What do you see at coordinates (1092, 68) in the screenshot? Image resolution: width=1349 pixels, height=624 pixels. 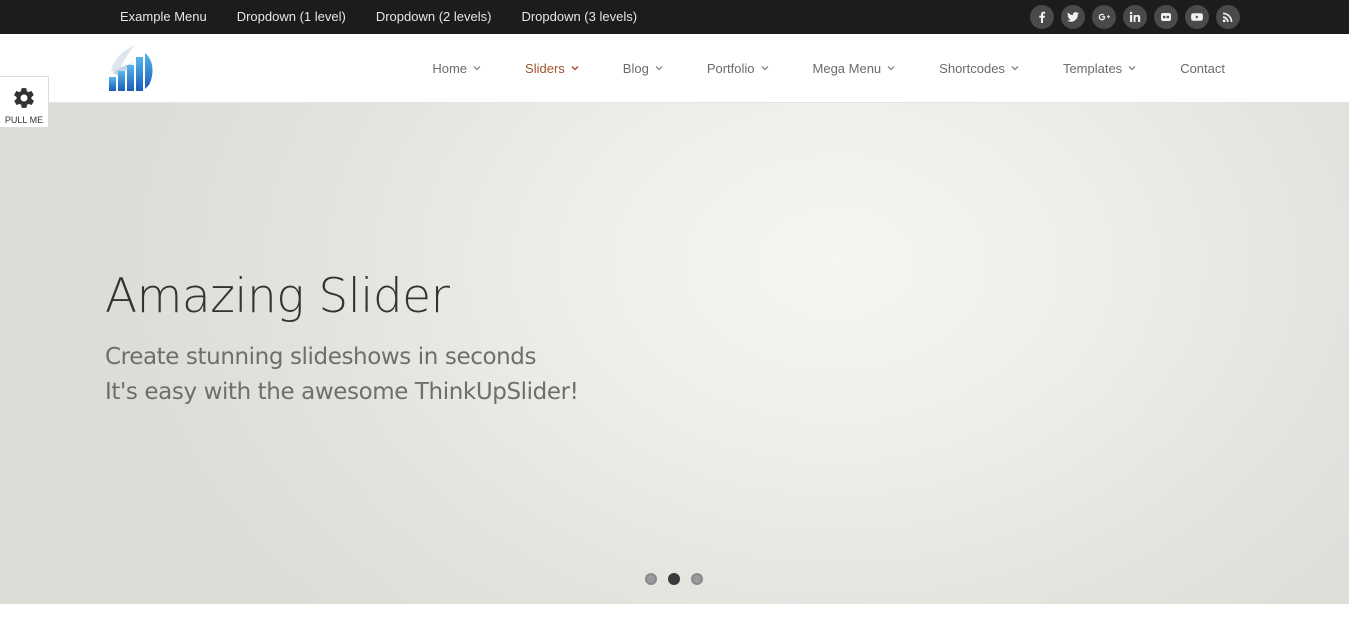 I see `nav-label: Templates` at bounding box center [1092, 68].